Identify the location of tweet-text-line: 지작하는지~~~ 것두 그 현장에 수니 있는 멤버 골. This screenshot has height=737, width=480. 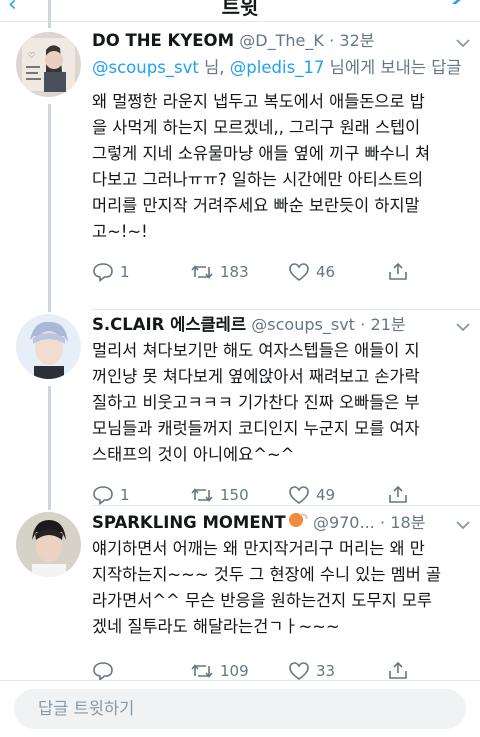
(267, 574).